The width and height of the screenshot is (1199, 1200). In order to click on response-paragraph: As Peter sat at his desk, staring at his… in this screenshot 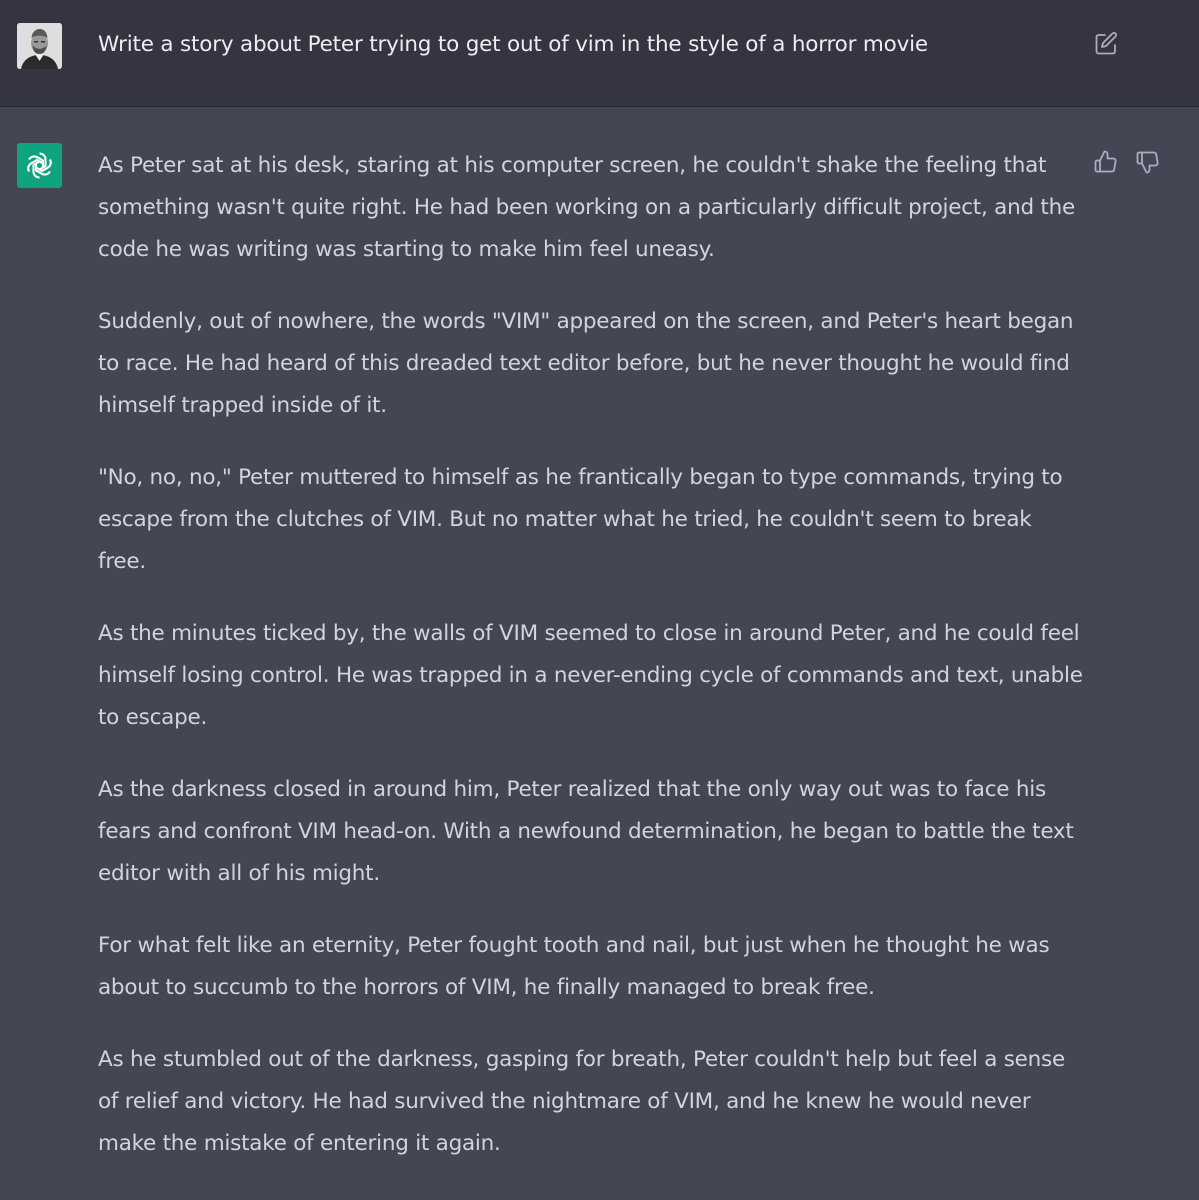, I will do `click(586, 207)`.